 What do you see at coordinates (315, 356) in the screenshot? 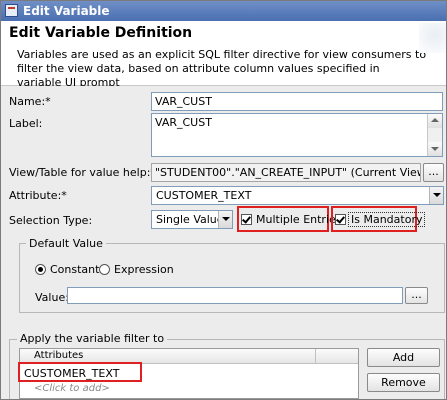
I see `column-divider` at bounding box center [315, 356].